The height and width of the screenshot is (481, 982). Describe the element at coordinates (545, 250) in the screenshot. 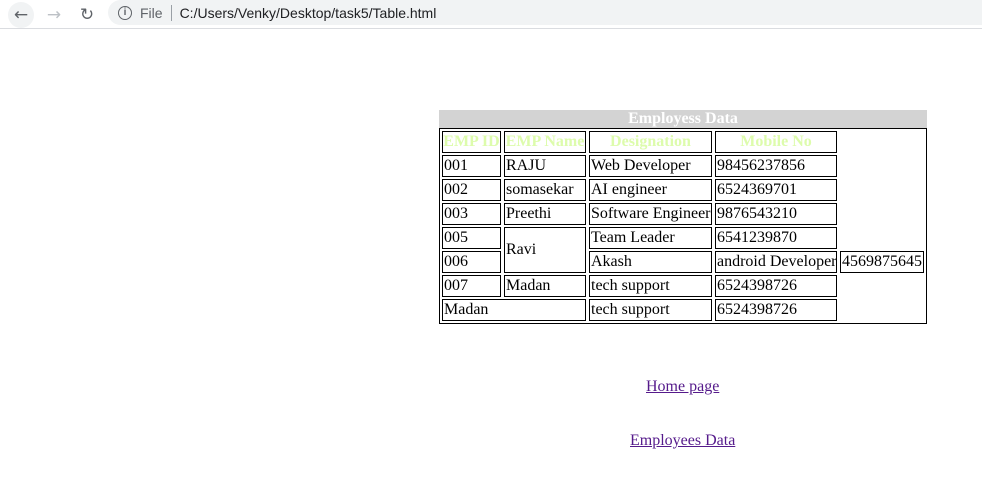

I see `table-cell: Ravi` at that location.